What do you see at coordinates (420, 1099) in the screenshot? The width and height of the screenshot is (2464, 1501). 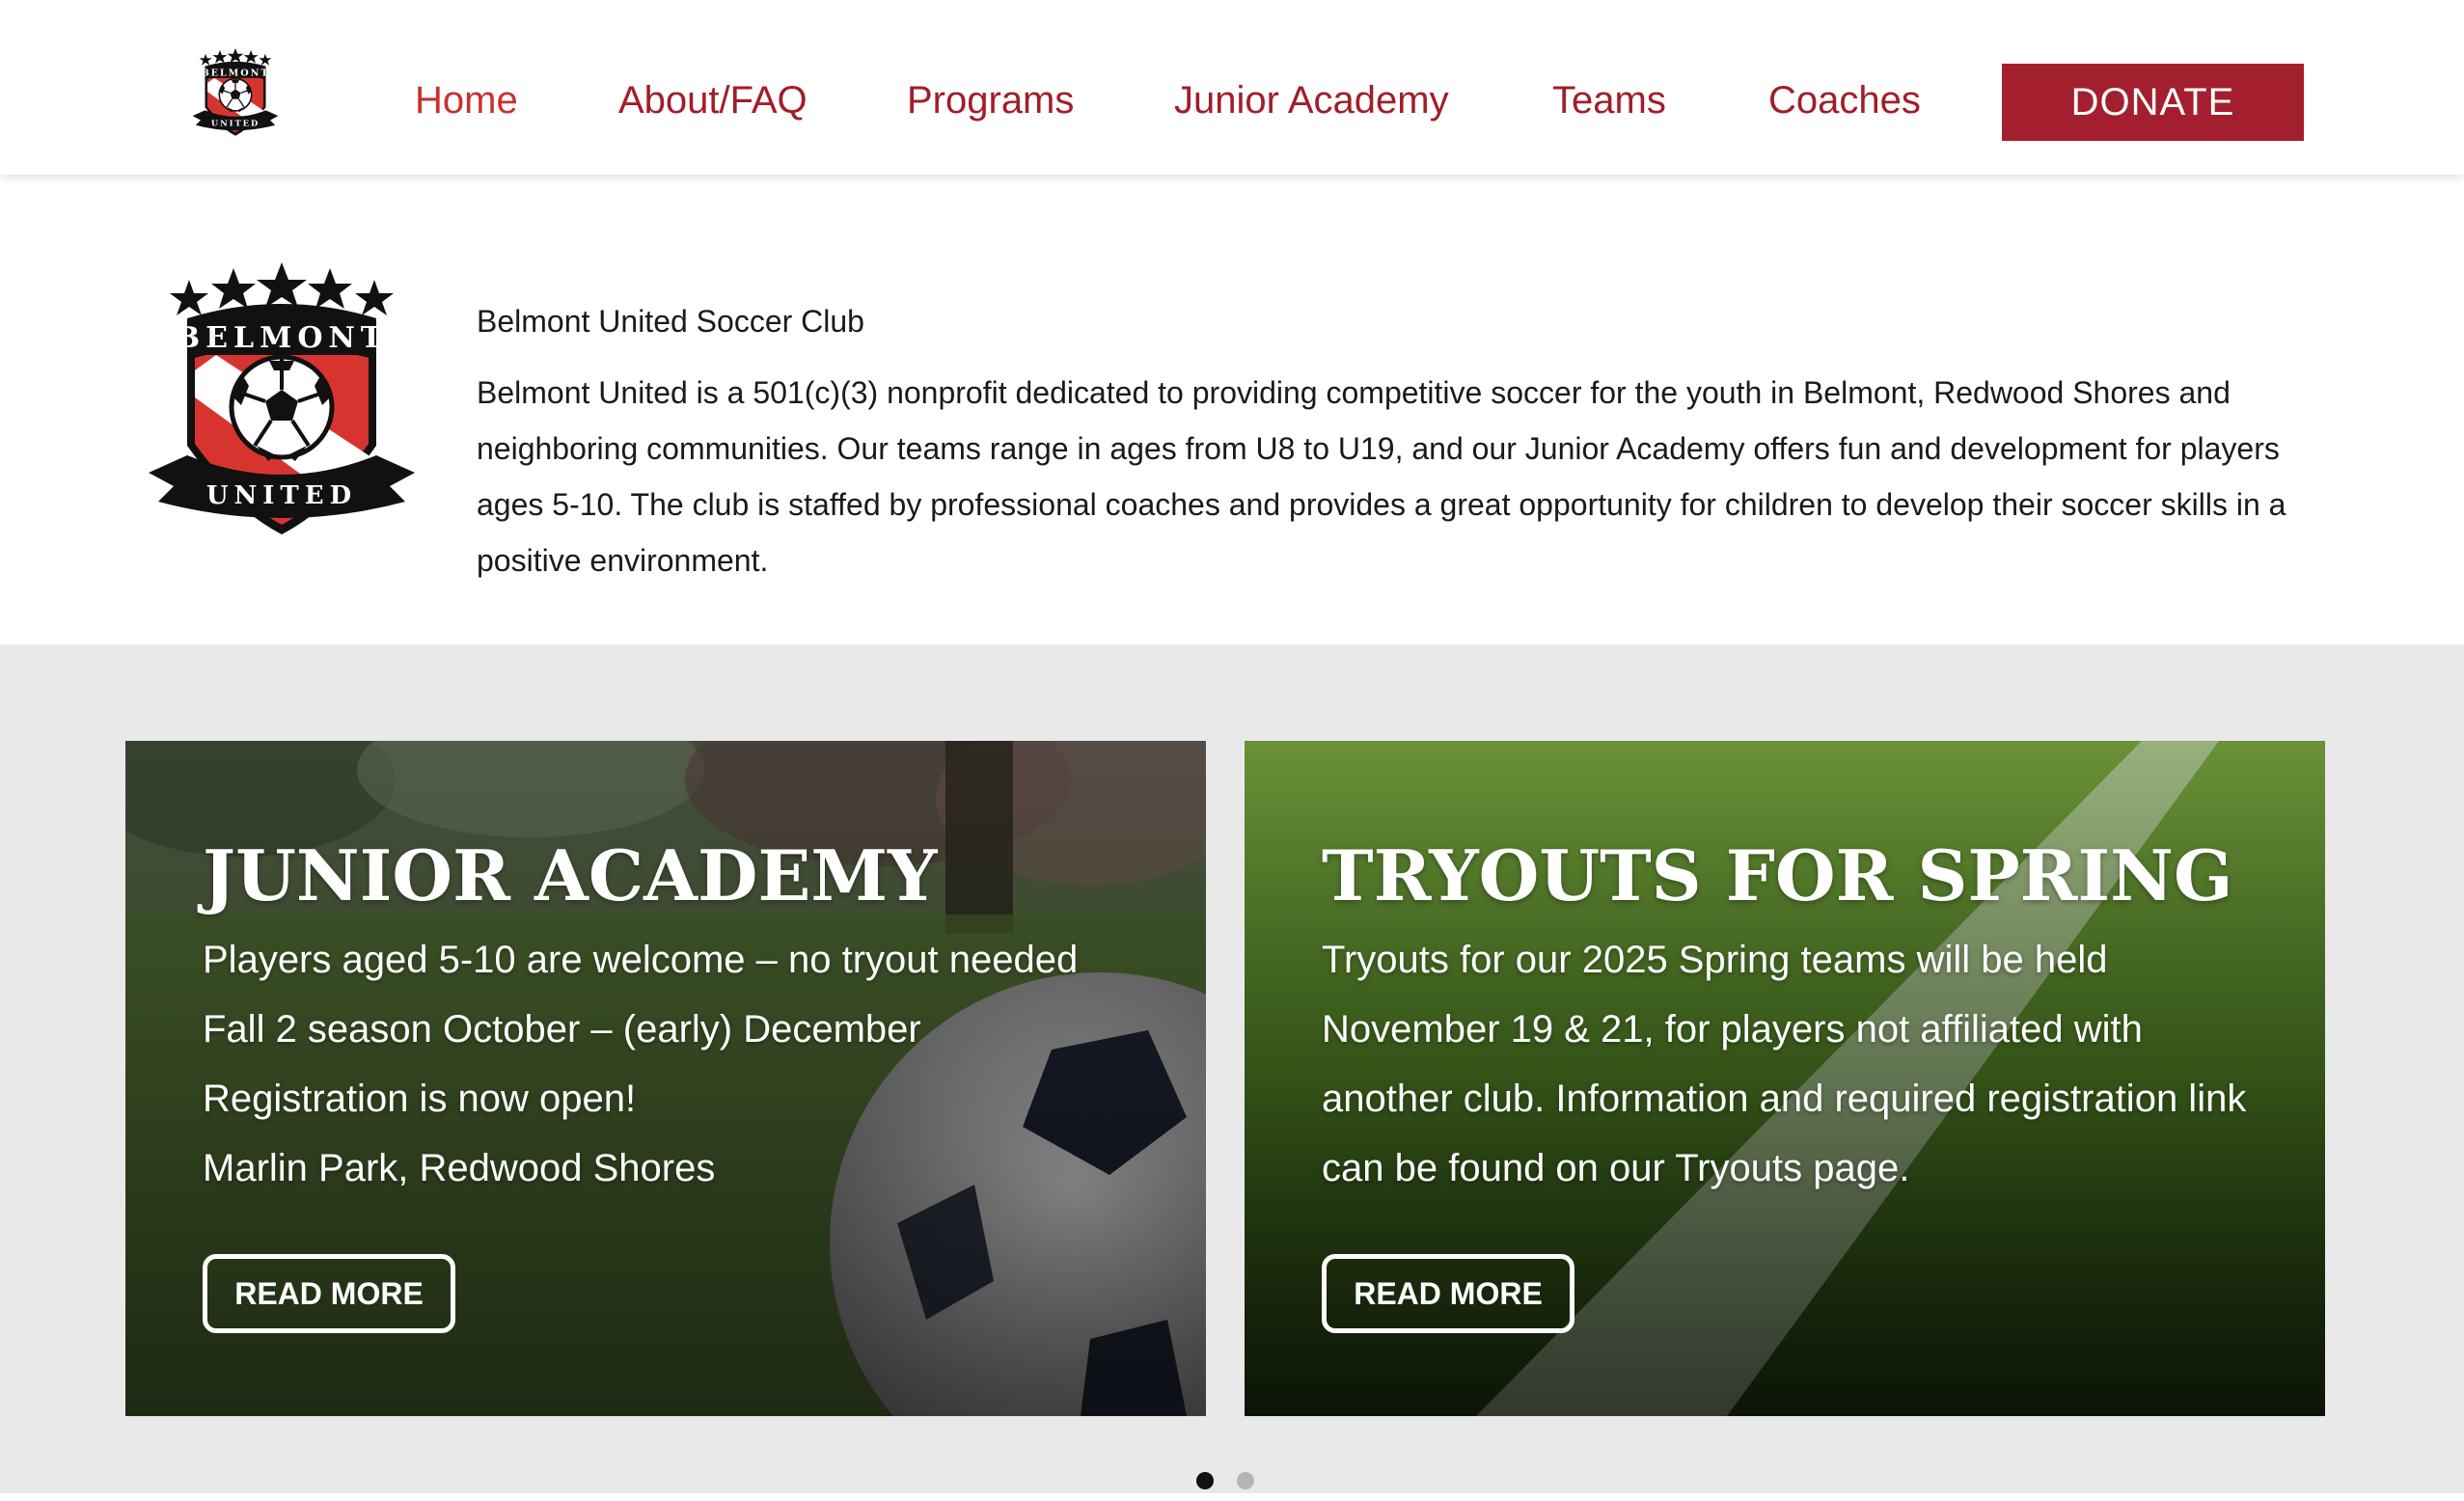 I see `card-line: Registration is now open!` at bounding box center [420, 1099].